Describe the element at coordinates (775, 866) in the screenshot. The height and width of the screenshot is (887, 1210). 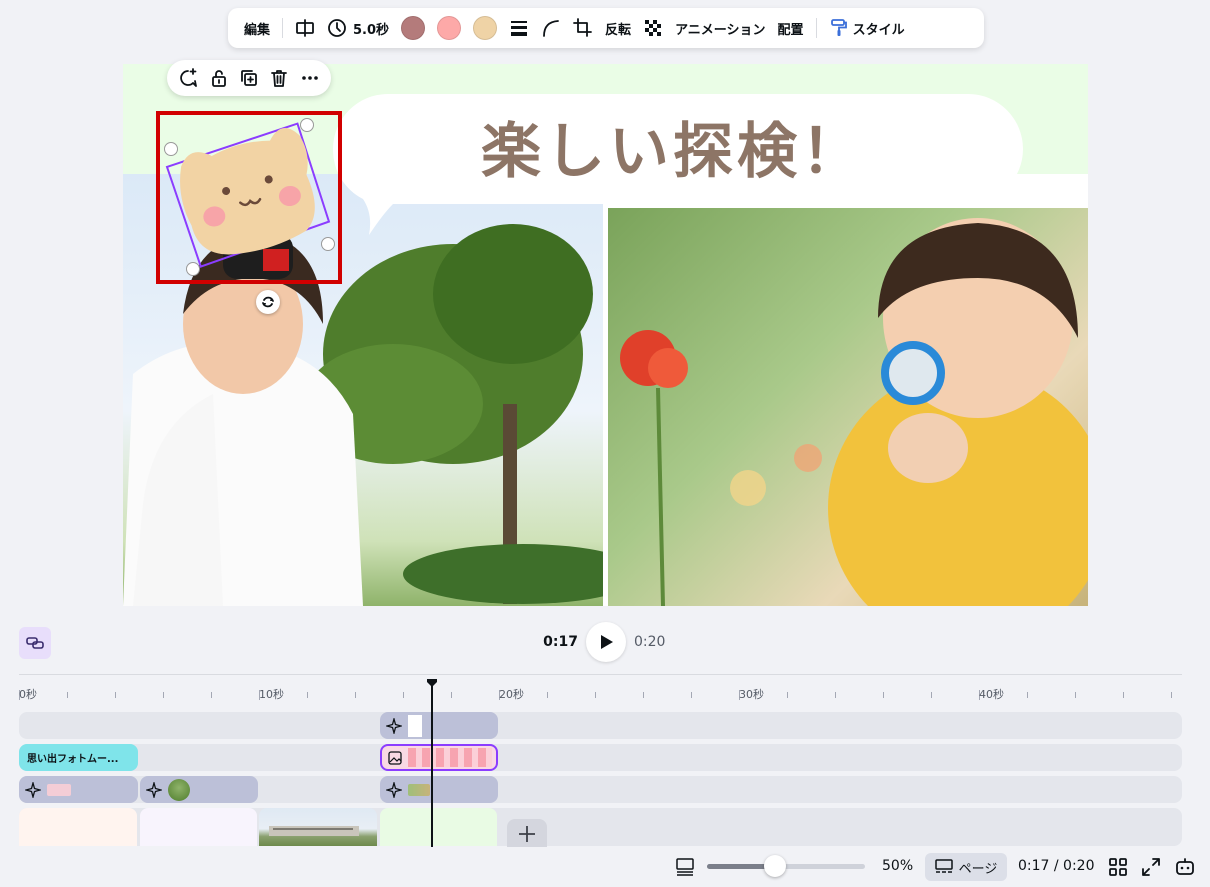
I see `zoom-slider-thumb` at that location.